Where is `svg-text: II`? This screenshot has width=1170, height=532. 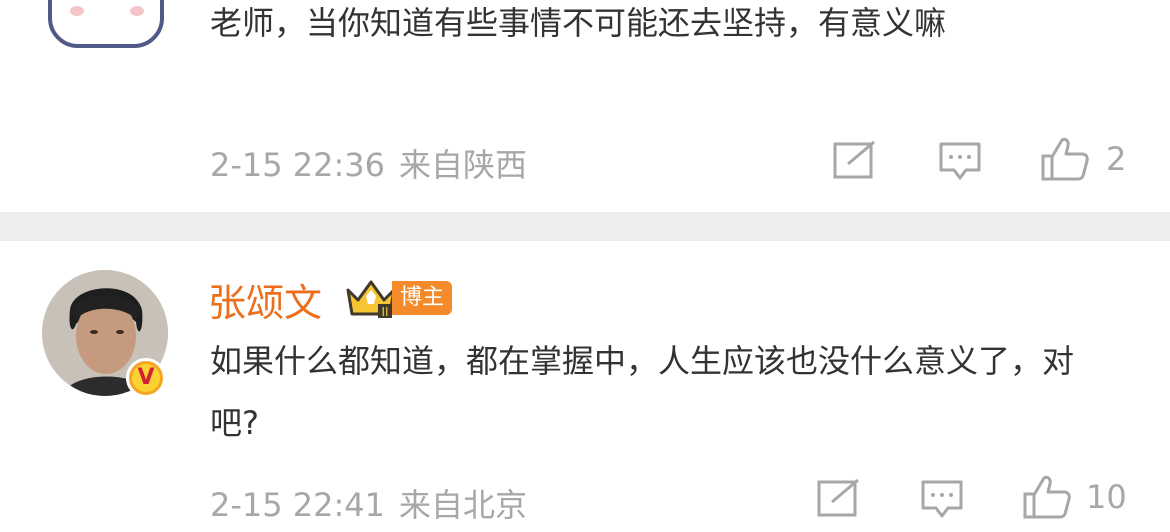 svg-text: II is located at coordinates (384, 312).